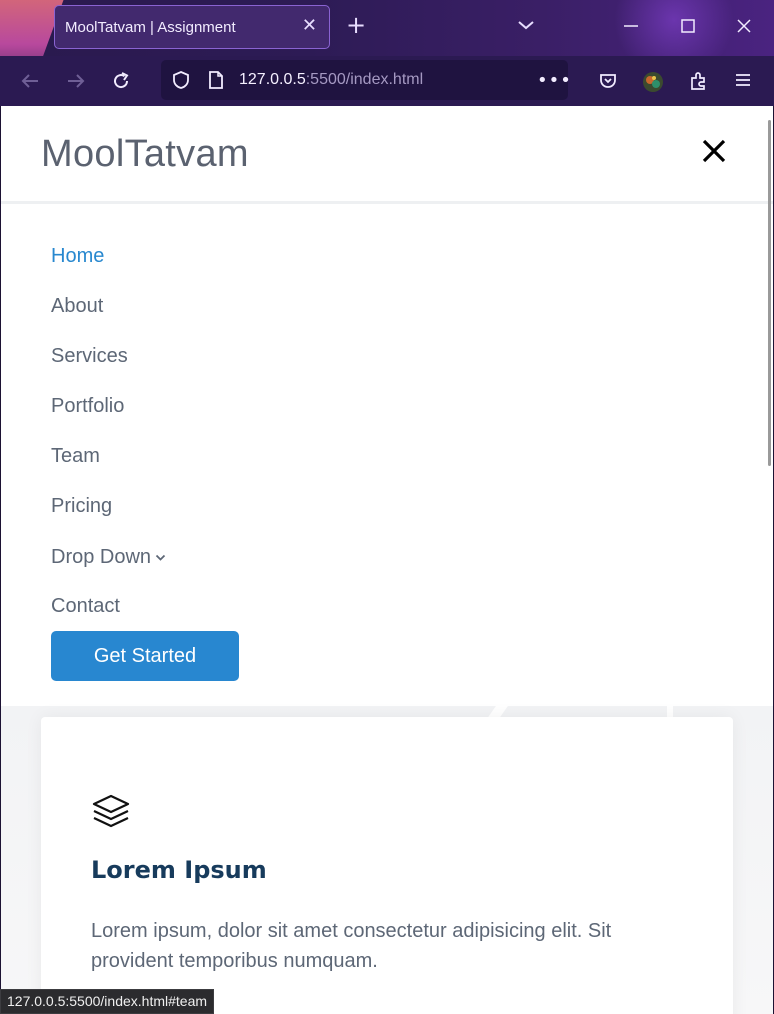 The width and height of the screenshot is (774, 1014). What do you see at coordinates (121, 83) in the screenshot?
I see `reload-icon` at bounding box center [121, 83].